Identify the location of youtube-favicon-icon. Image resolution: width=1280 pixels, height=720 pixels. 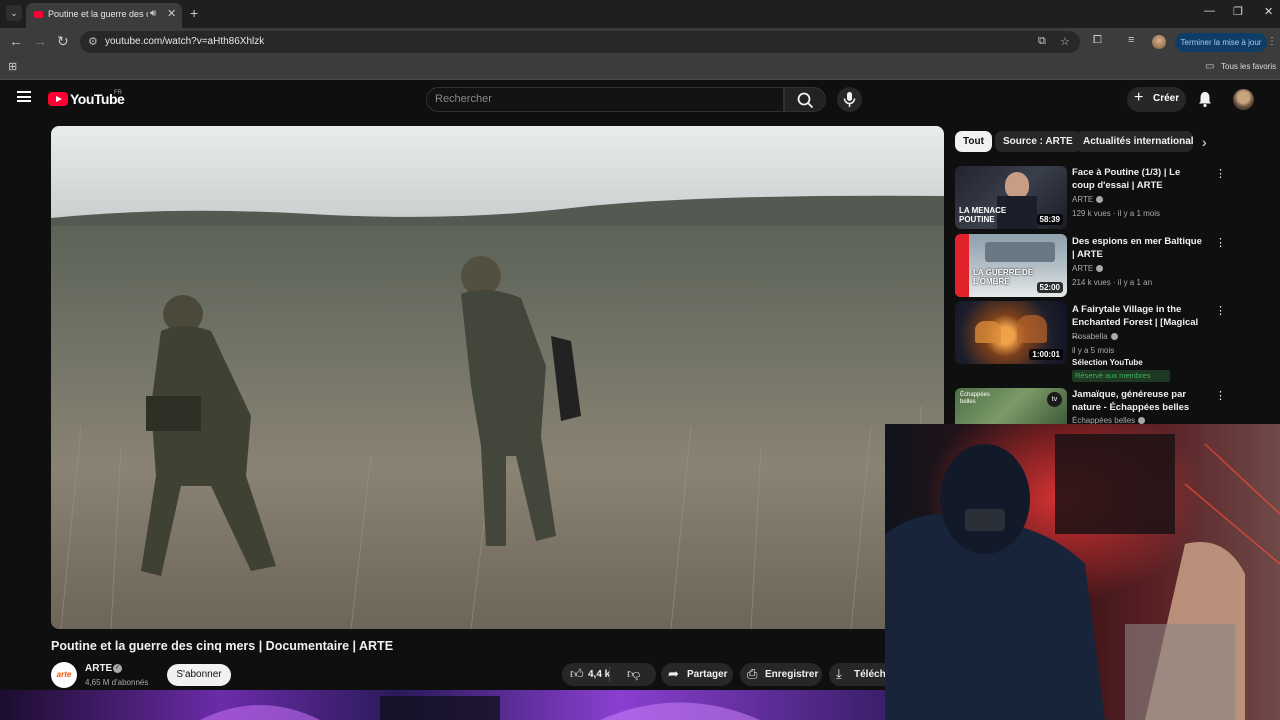
(38, 14).